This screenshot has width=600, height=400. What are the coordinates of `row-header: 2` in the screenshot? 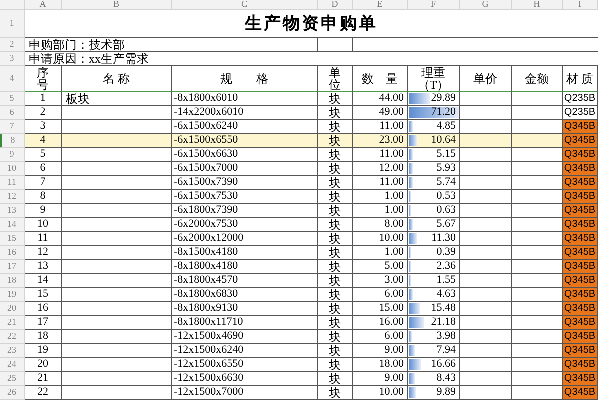 It's located at (12, 45).